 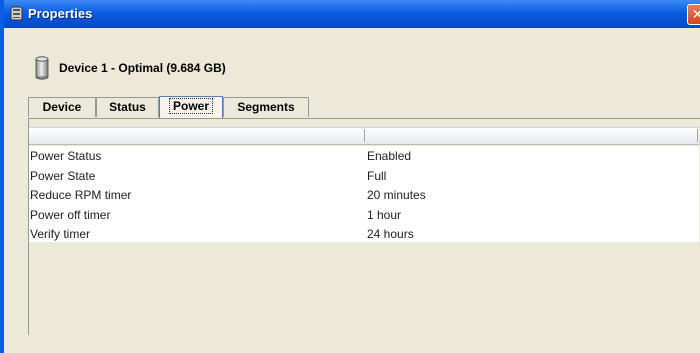 I want to click on tab-device: Device, so click(x=62, y=107).